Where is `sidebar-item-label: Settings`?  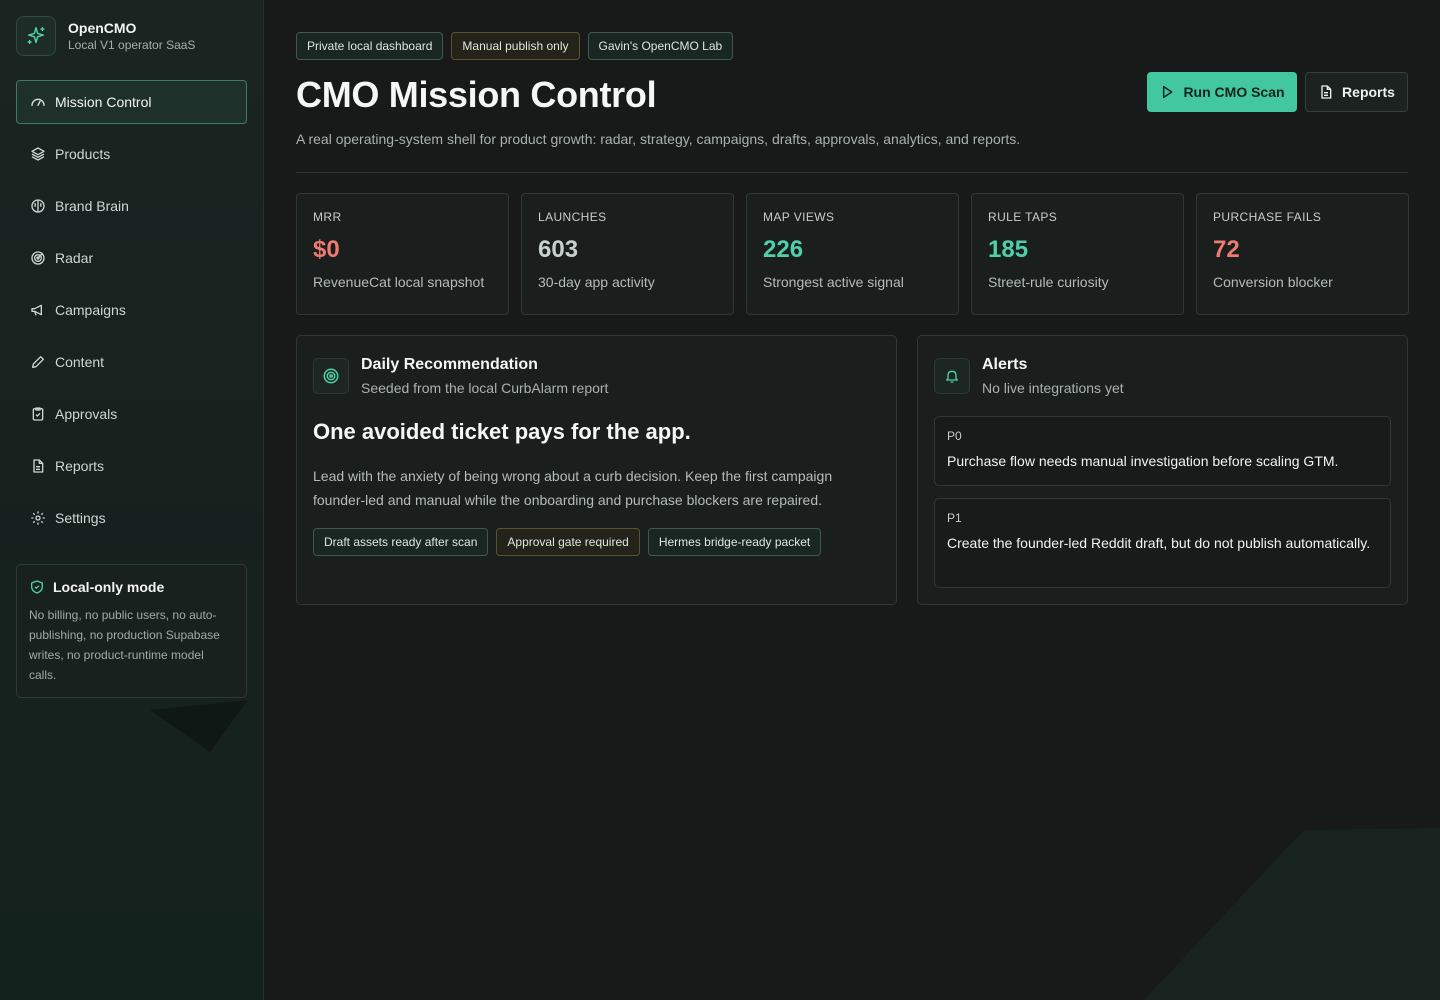 sidebar-item-label: Settings is located at coordinates (80, 518).